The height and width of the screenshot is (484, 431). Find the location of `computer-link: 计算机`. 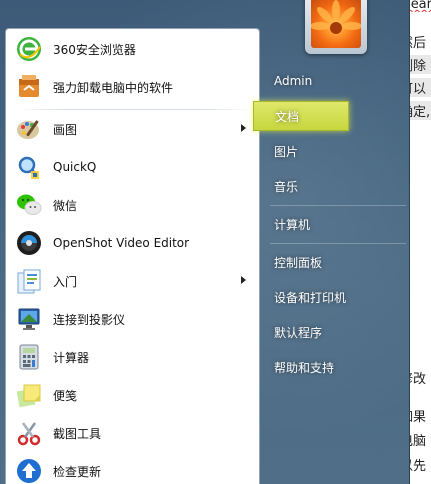

computer-link: 计算机 is located at coordinates (337, 224).